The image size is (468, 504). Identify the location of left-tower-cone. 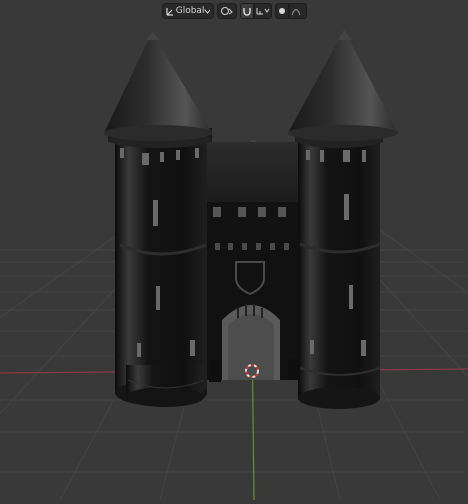
(158, 82).